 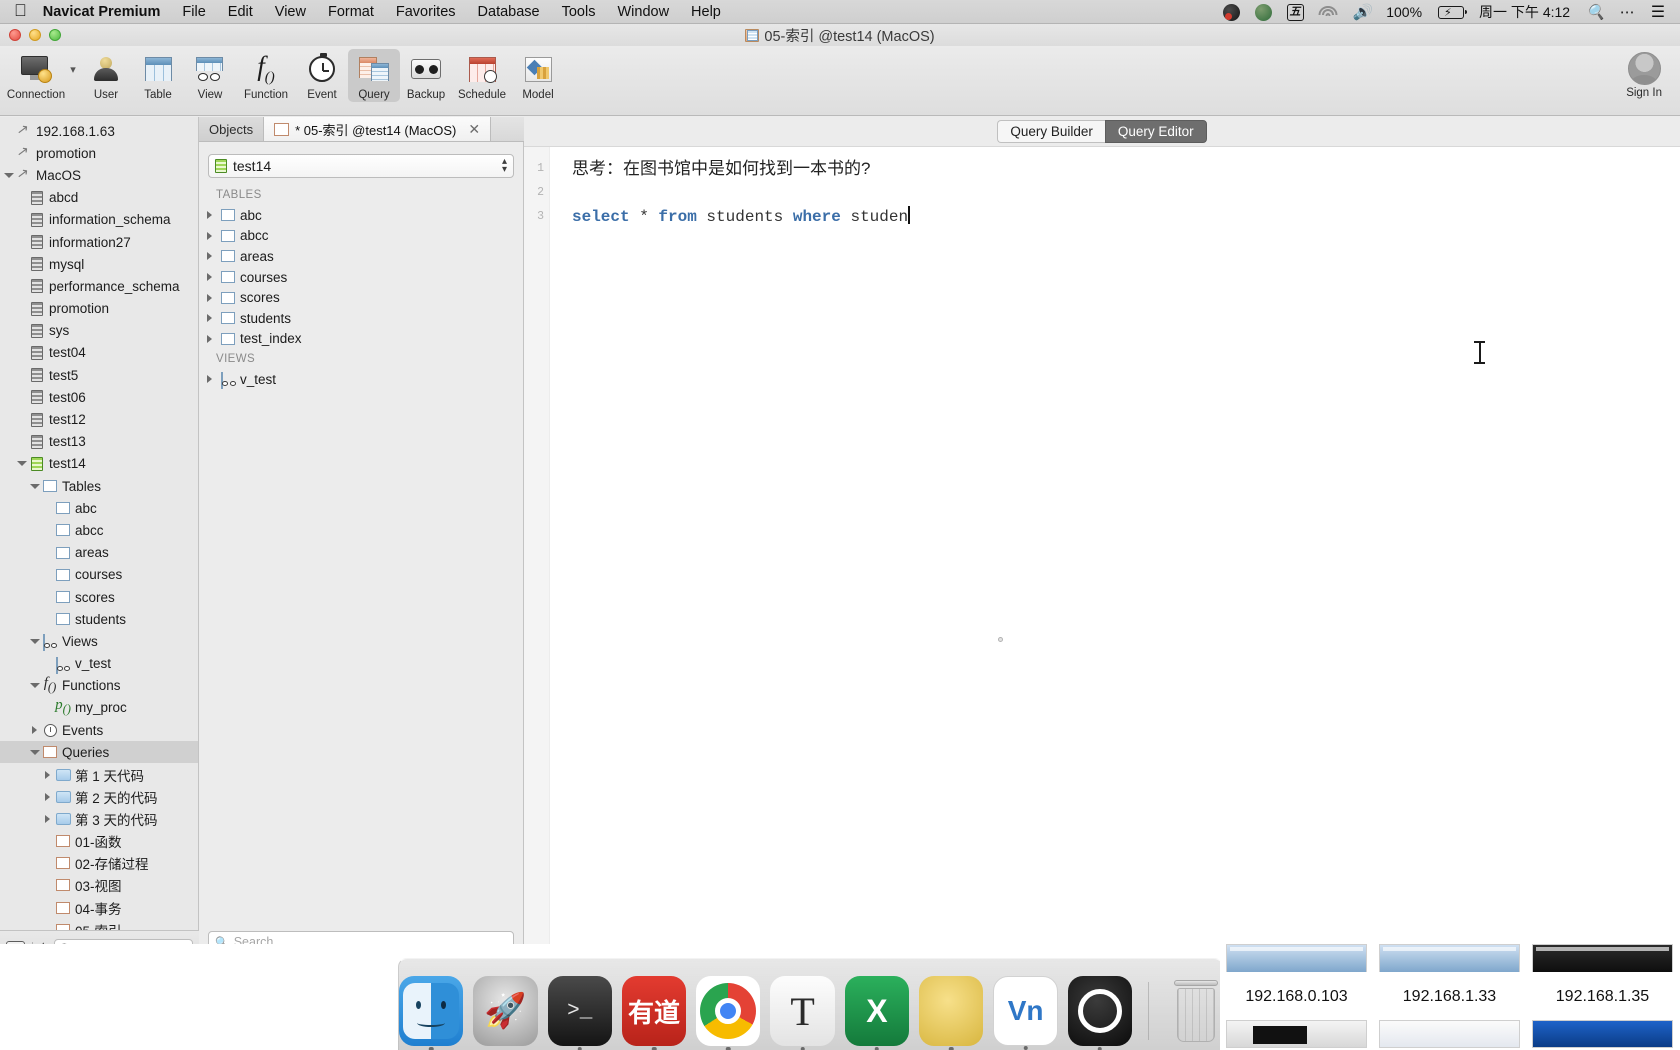 What do you see at coordinates (951, 1013) in the screenshot?
I see `dock-potplayer` at bounding box center [951, 1013].